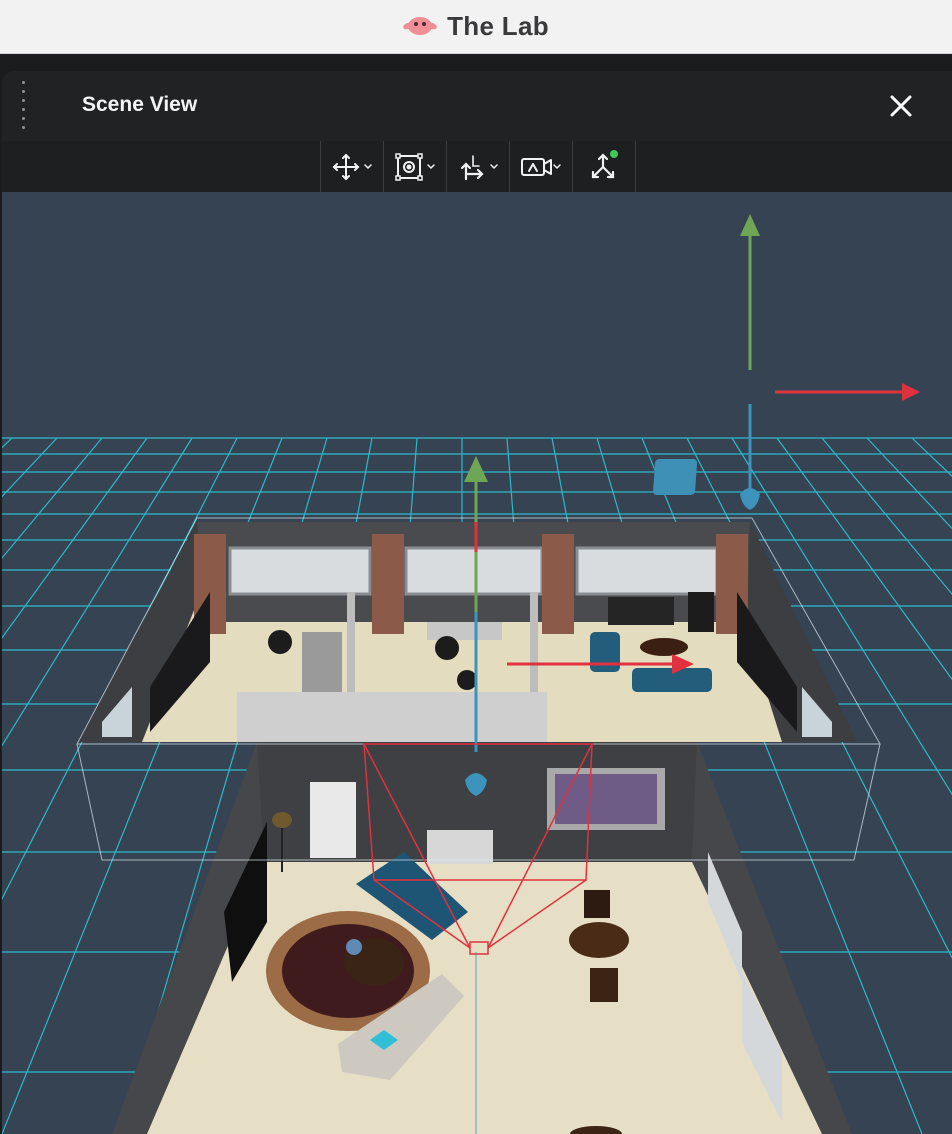  I want to click on snap-axis-button, so click(477, 166).